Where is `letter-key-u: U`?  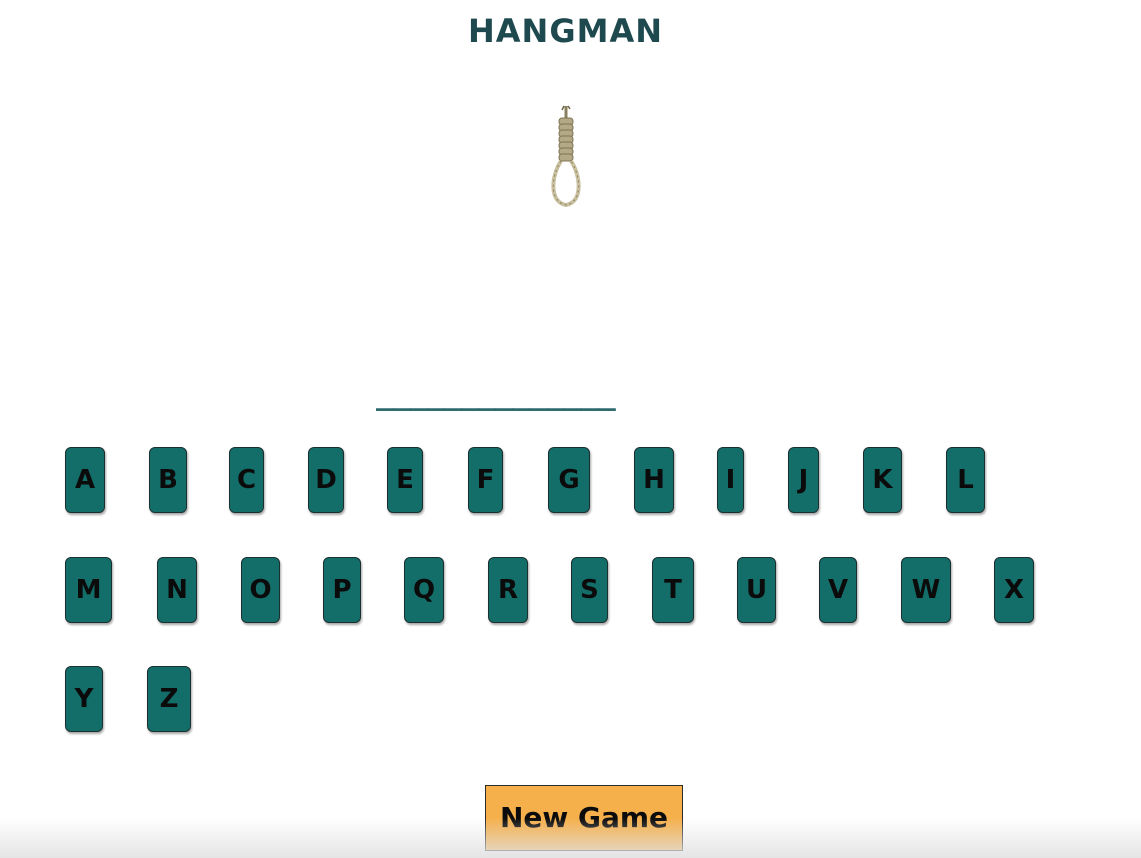 letter-key-u: U is located at coordinates (756, 590).